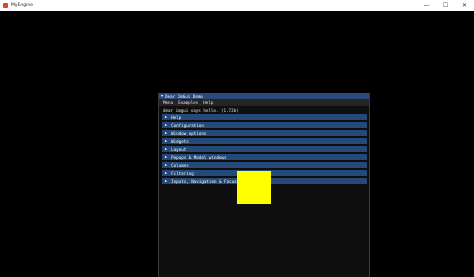 Image resolution: width=474 pixels, height=277 pixels. What do you see at coordinates (204, 181) in the screenshot?
I see `header-label: Inputs, Navigation & Focus` at bounding box center [204, 181].